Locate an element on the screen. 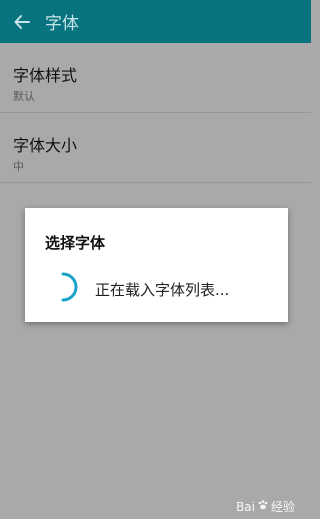 The height and width of the screenshot is (519, 320). setting-label: 字体样式 is located at coordinates (45, 75).